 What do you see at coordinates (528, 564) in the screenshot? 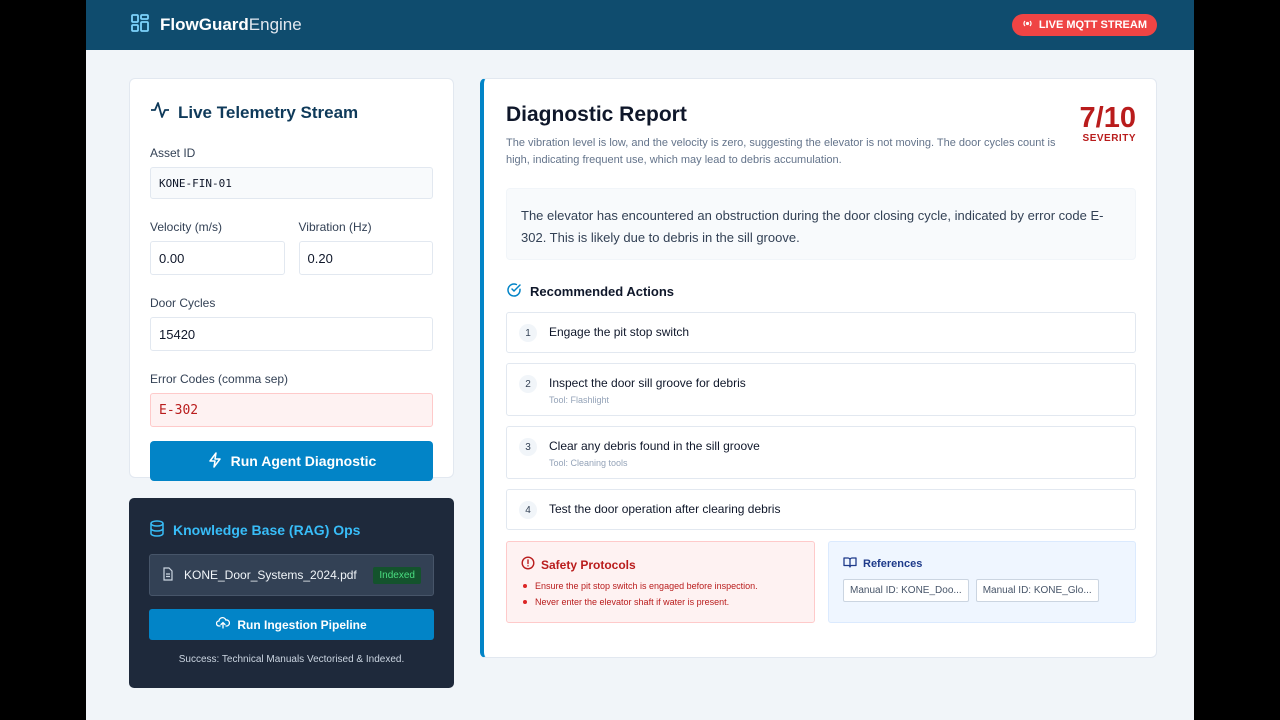
I see `alert-circle-icon` at bounding box center [528, 564].